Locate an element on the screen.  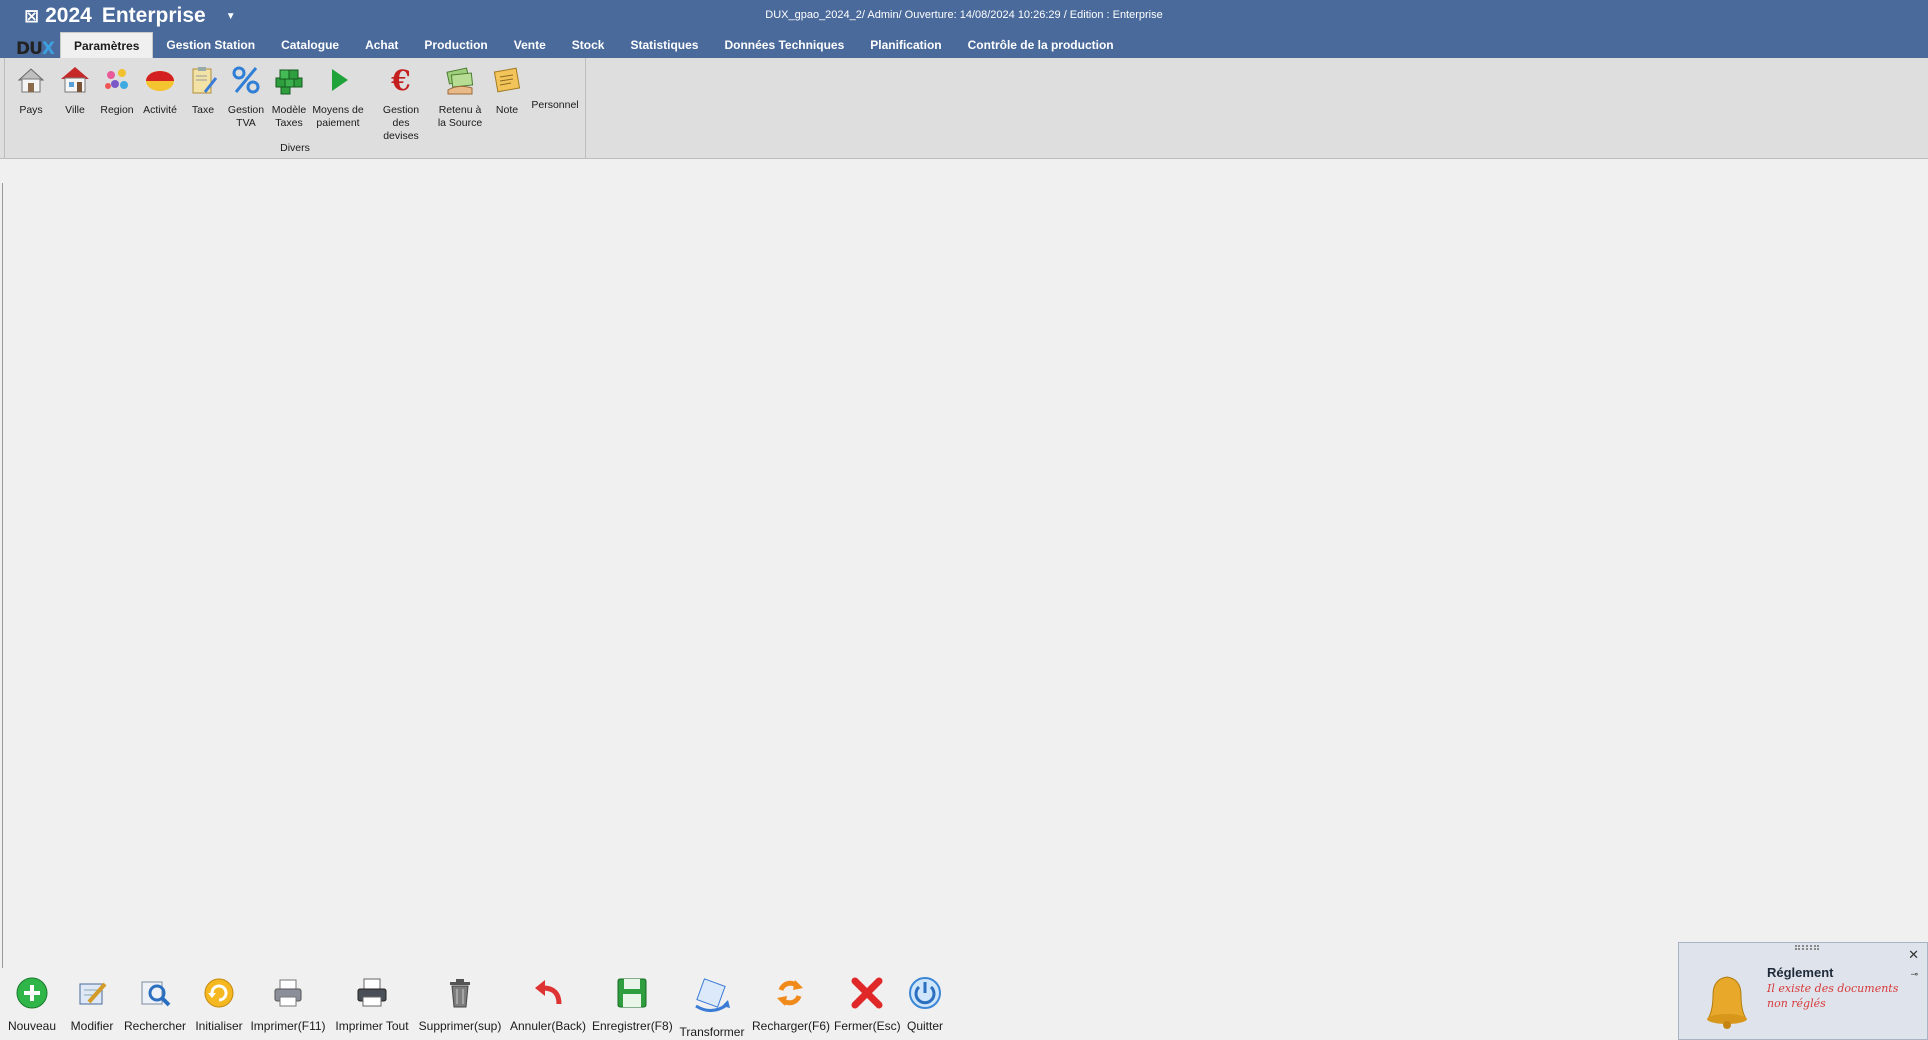
pays-button: Pays is located at coordinates (31, 90).